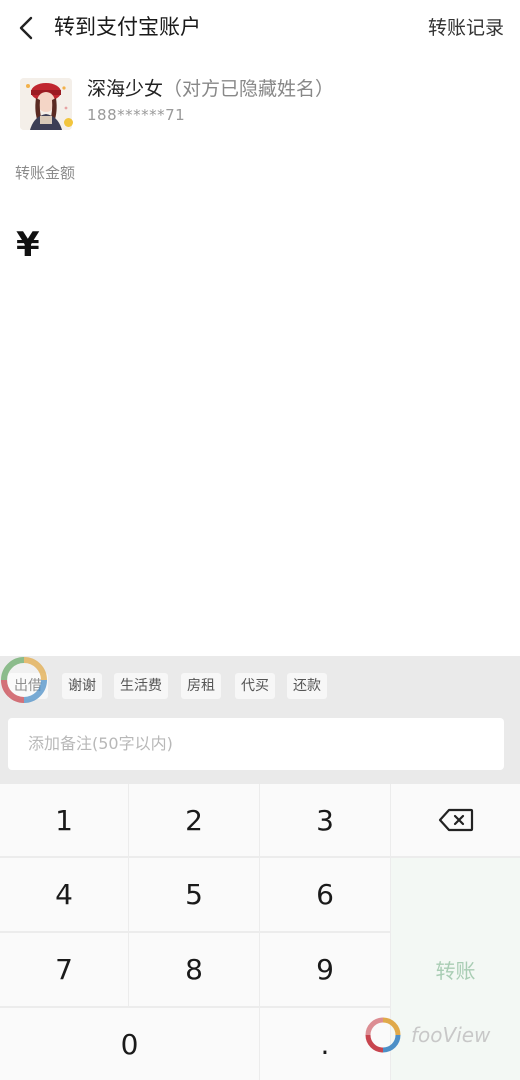 The image size is (520, 1080). Describe the element at coordinates (451, 1035) in the screenshot. I see `watermark-text: fooView` at that location.